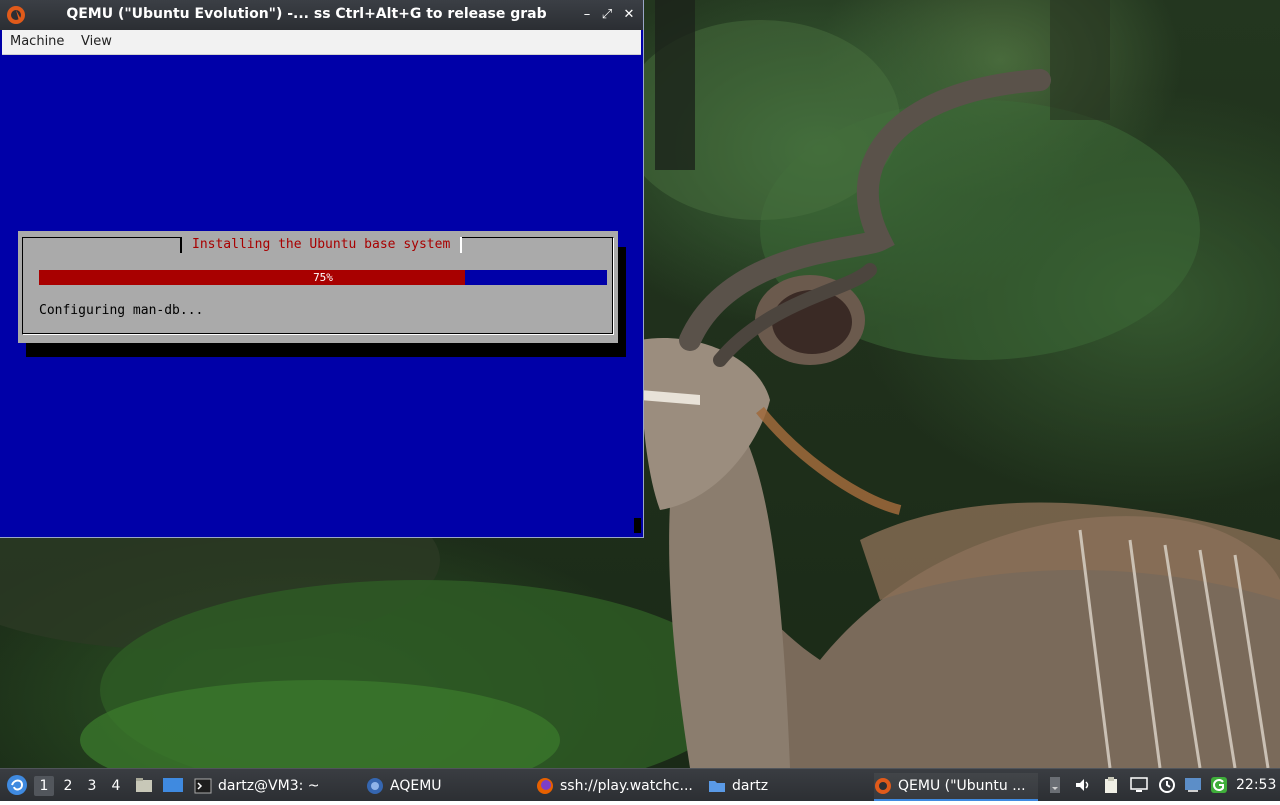  Describe the element at coordinates (750, 786) in the screenshot. I see `task-folder-label: dartz` at that location.